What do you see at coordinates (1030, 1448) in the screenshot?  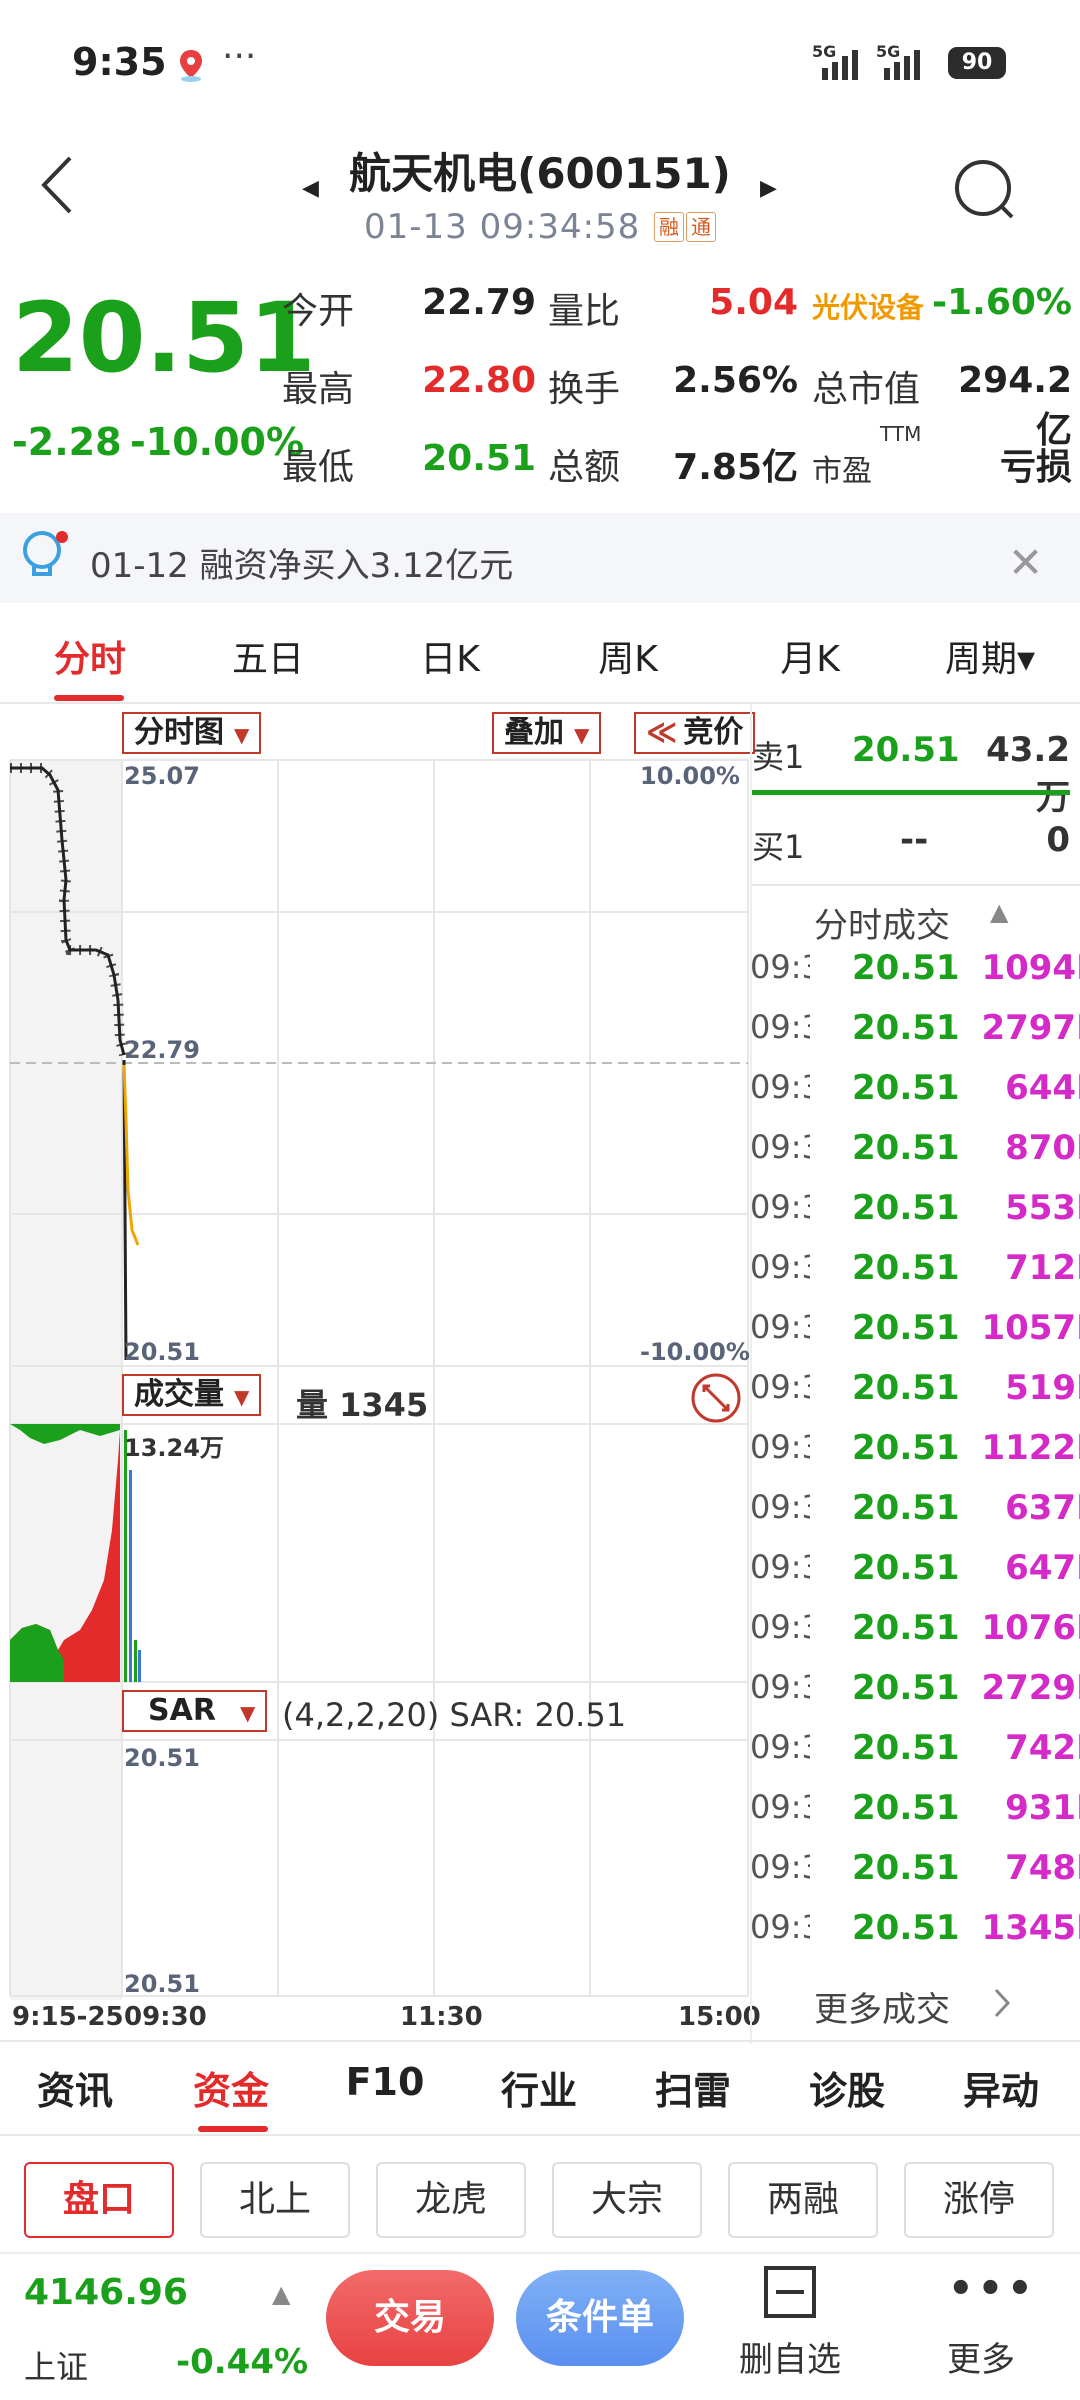 I see `trade-volume: 1122B` at bounding box center [1030, 1448].